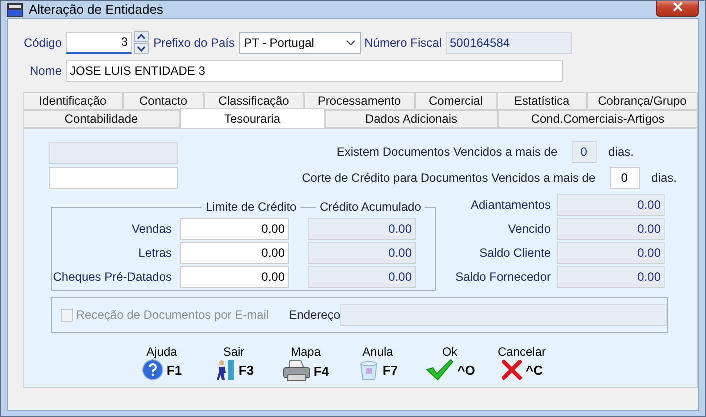 The height and width of the screenshot is (417, 706). I want to click on balance-label: Adiantamentos, so click(511, 205).